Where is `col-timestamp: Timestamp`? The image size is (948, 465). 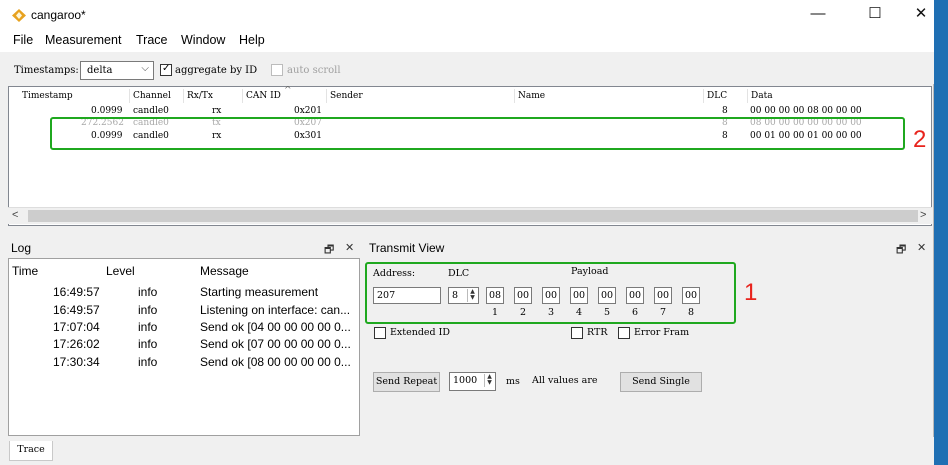 col-timestamp: Timestamp is located at coordinates (46, 96).